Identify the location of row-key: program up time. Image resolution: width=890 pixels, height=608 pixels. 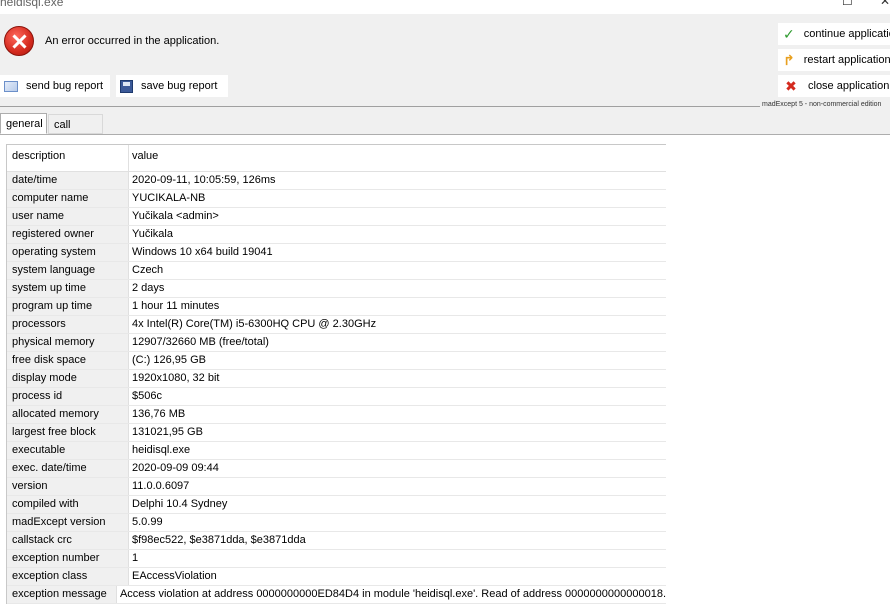
(68, 306).